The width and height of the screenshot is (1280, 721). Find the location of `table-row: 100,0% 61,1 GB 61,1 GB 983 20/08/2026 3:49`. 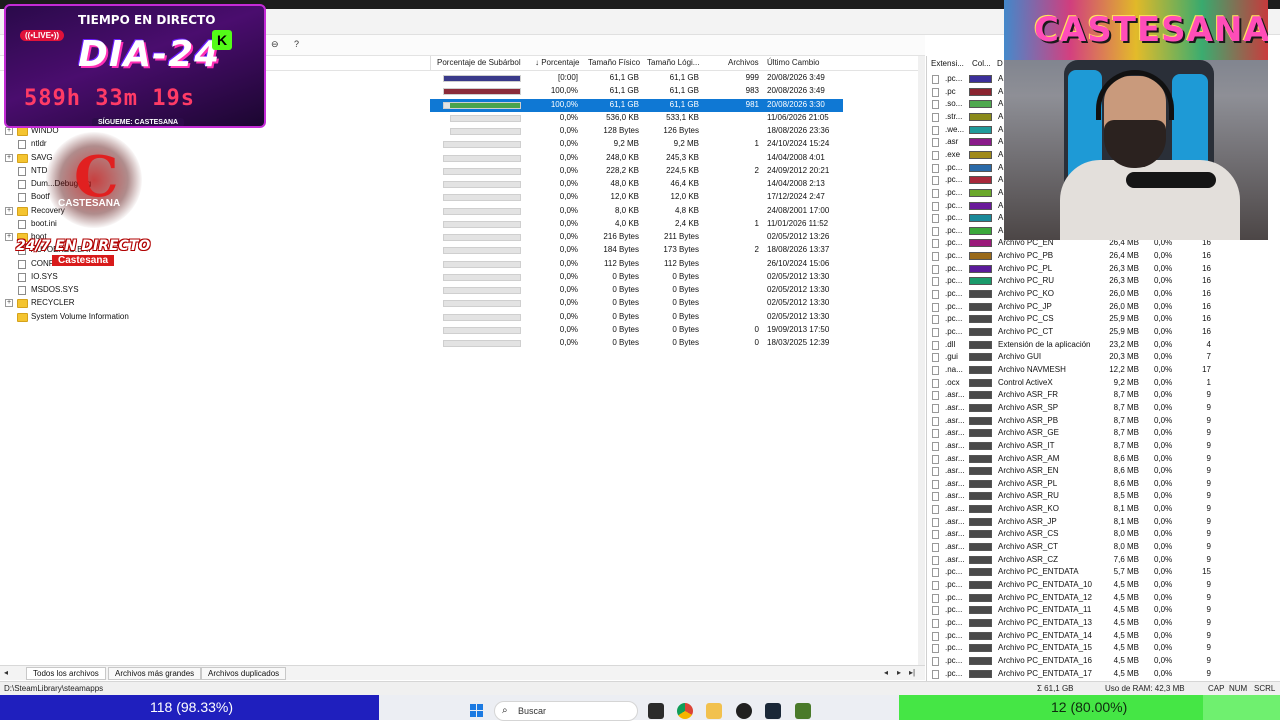

table-row: 100,0% 61,1 GB 61,1 GB 983 20/08/2026 3:49 is located at coordinates (636, 91).